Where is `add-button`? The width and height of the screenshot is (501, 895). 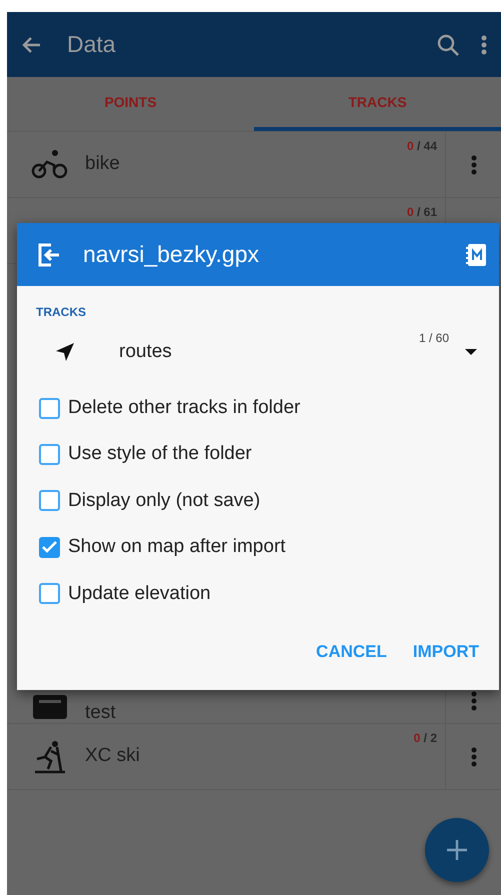 add-button is located at coordinates (457, 850).